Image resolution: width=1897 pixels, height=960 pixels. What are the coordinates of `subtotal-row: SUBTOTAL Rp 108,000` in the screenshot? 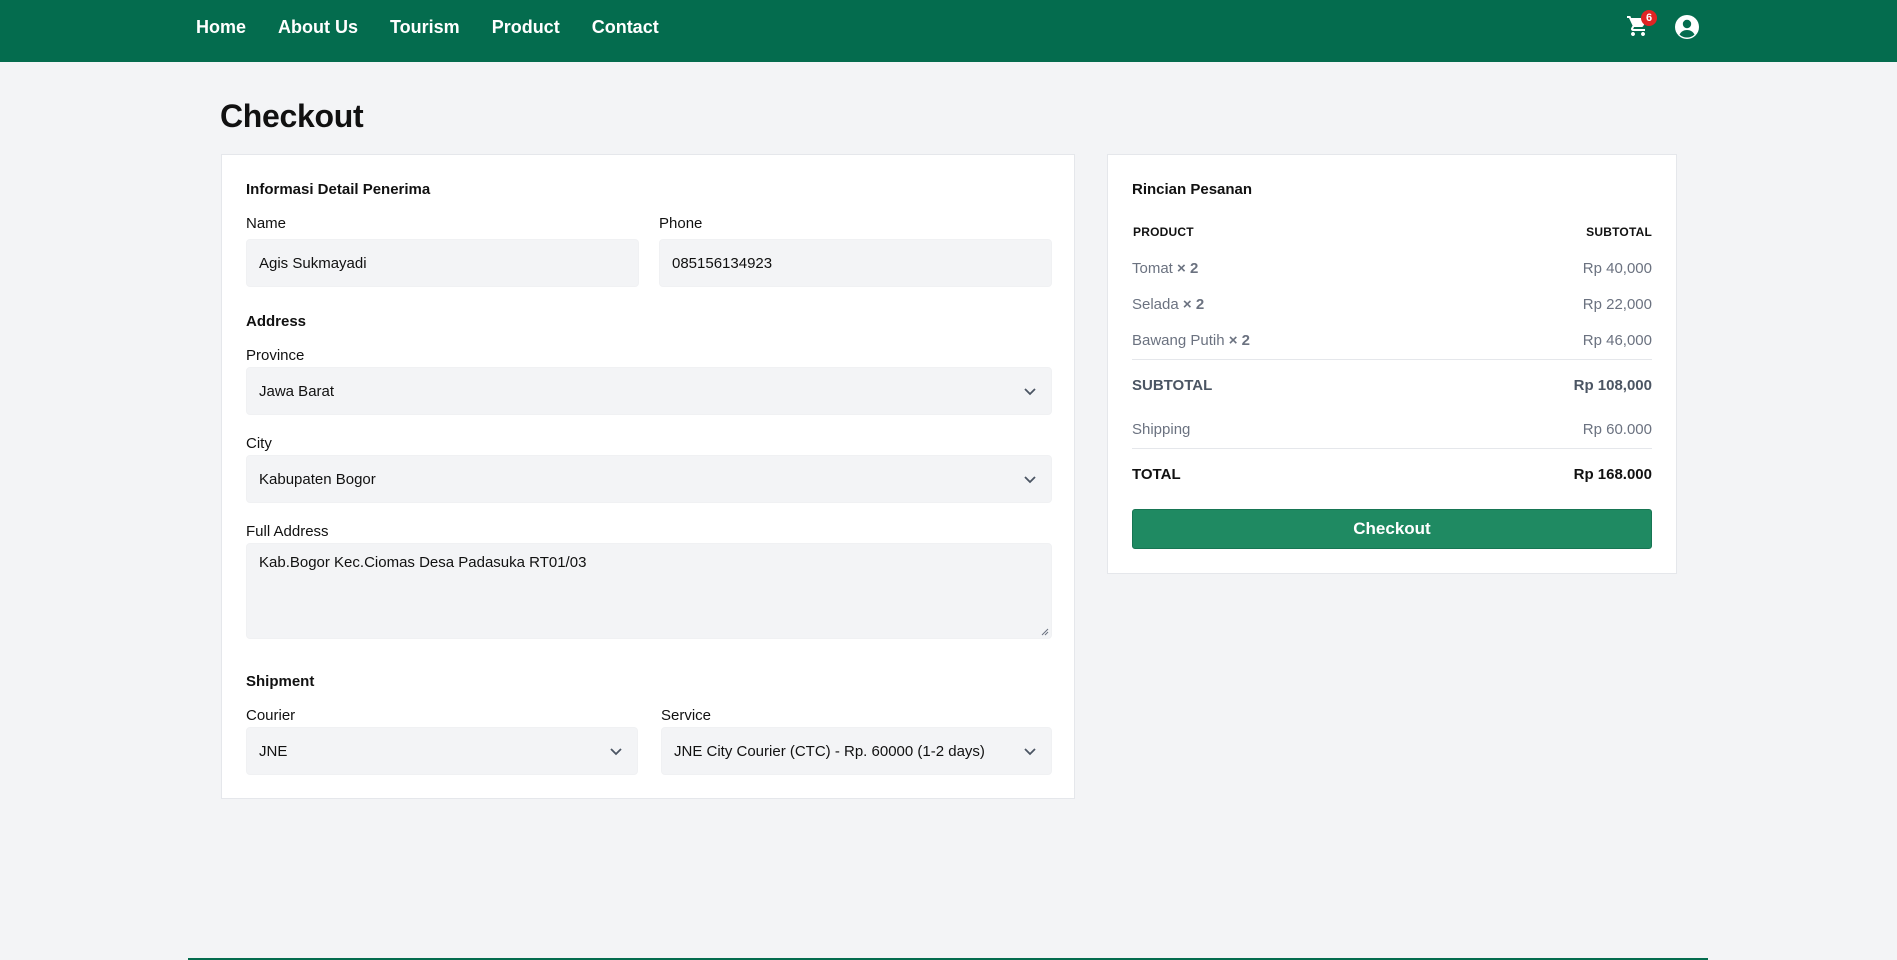 It's located at (1392, 385).